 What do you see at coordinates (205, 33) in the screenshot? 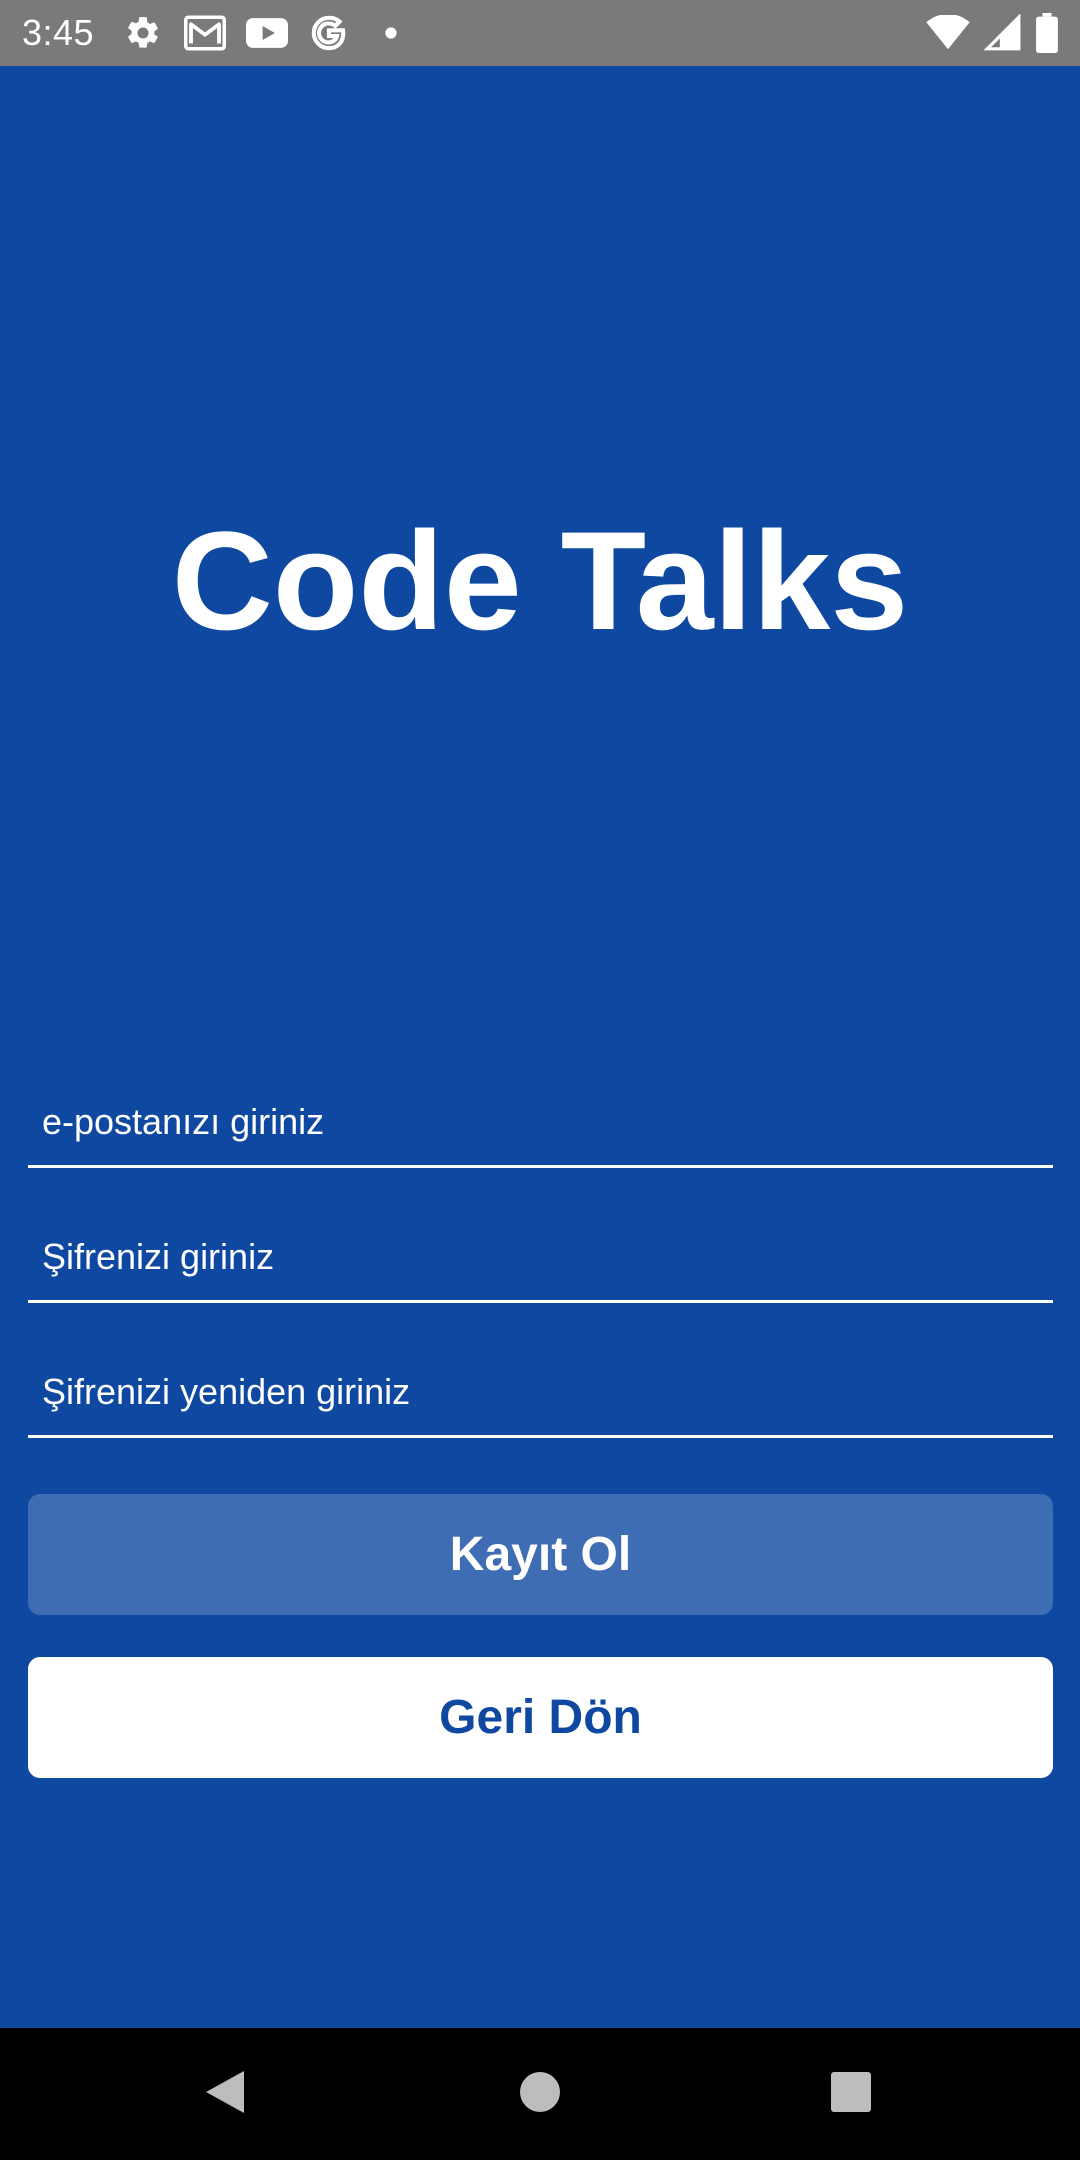
I see `gmail-icon` at bounding box center [205, 33].